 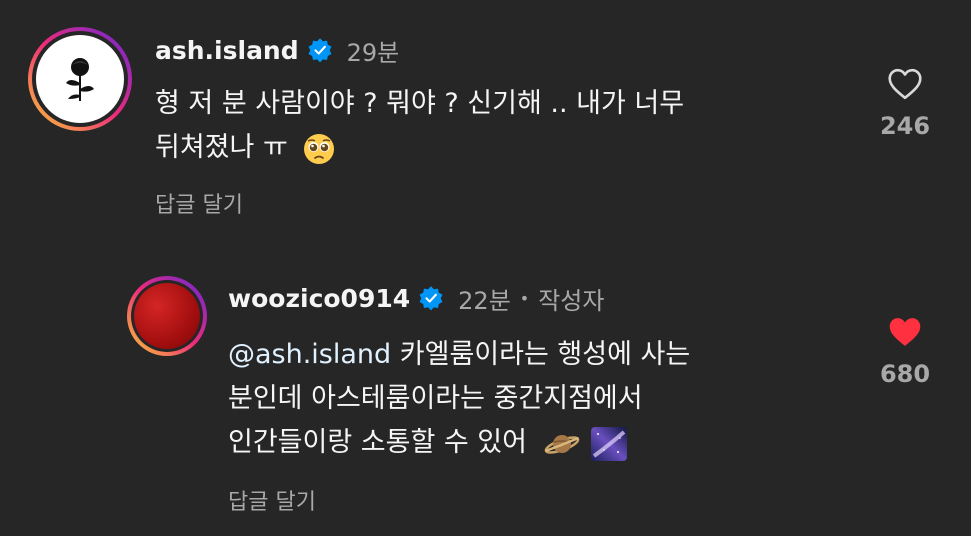 What do you see at coordinates (905, 126) in the screenshot?
I see `like-count: 246` at bounding box center [905, 126].